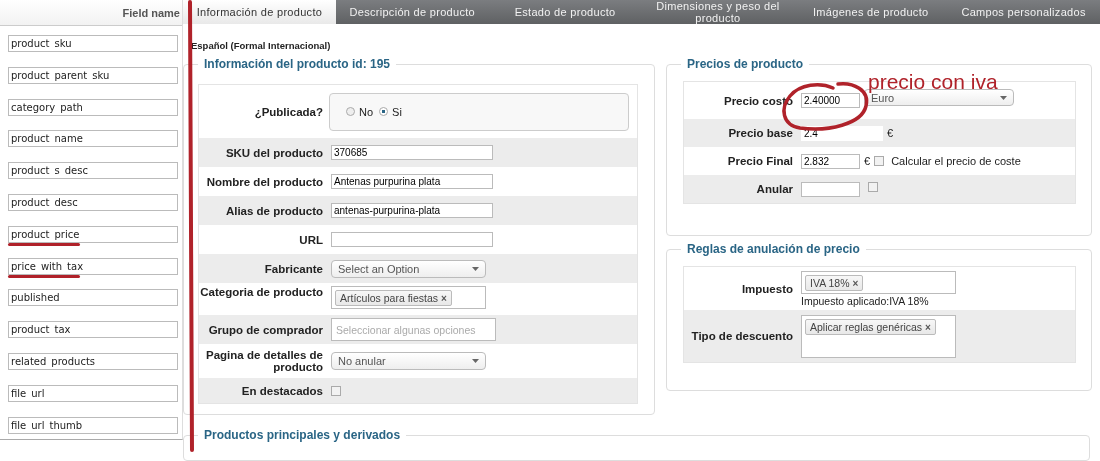 Image resolution: width=1100 pixels, height=461 pixels. Describe the element at coordinates (264, 361) in the screenshot. I see `field-label: Pagina de detalles de producto` at that location.